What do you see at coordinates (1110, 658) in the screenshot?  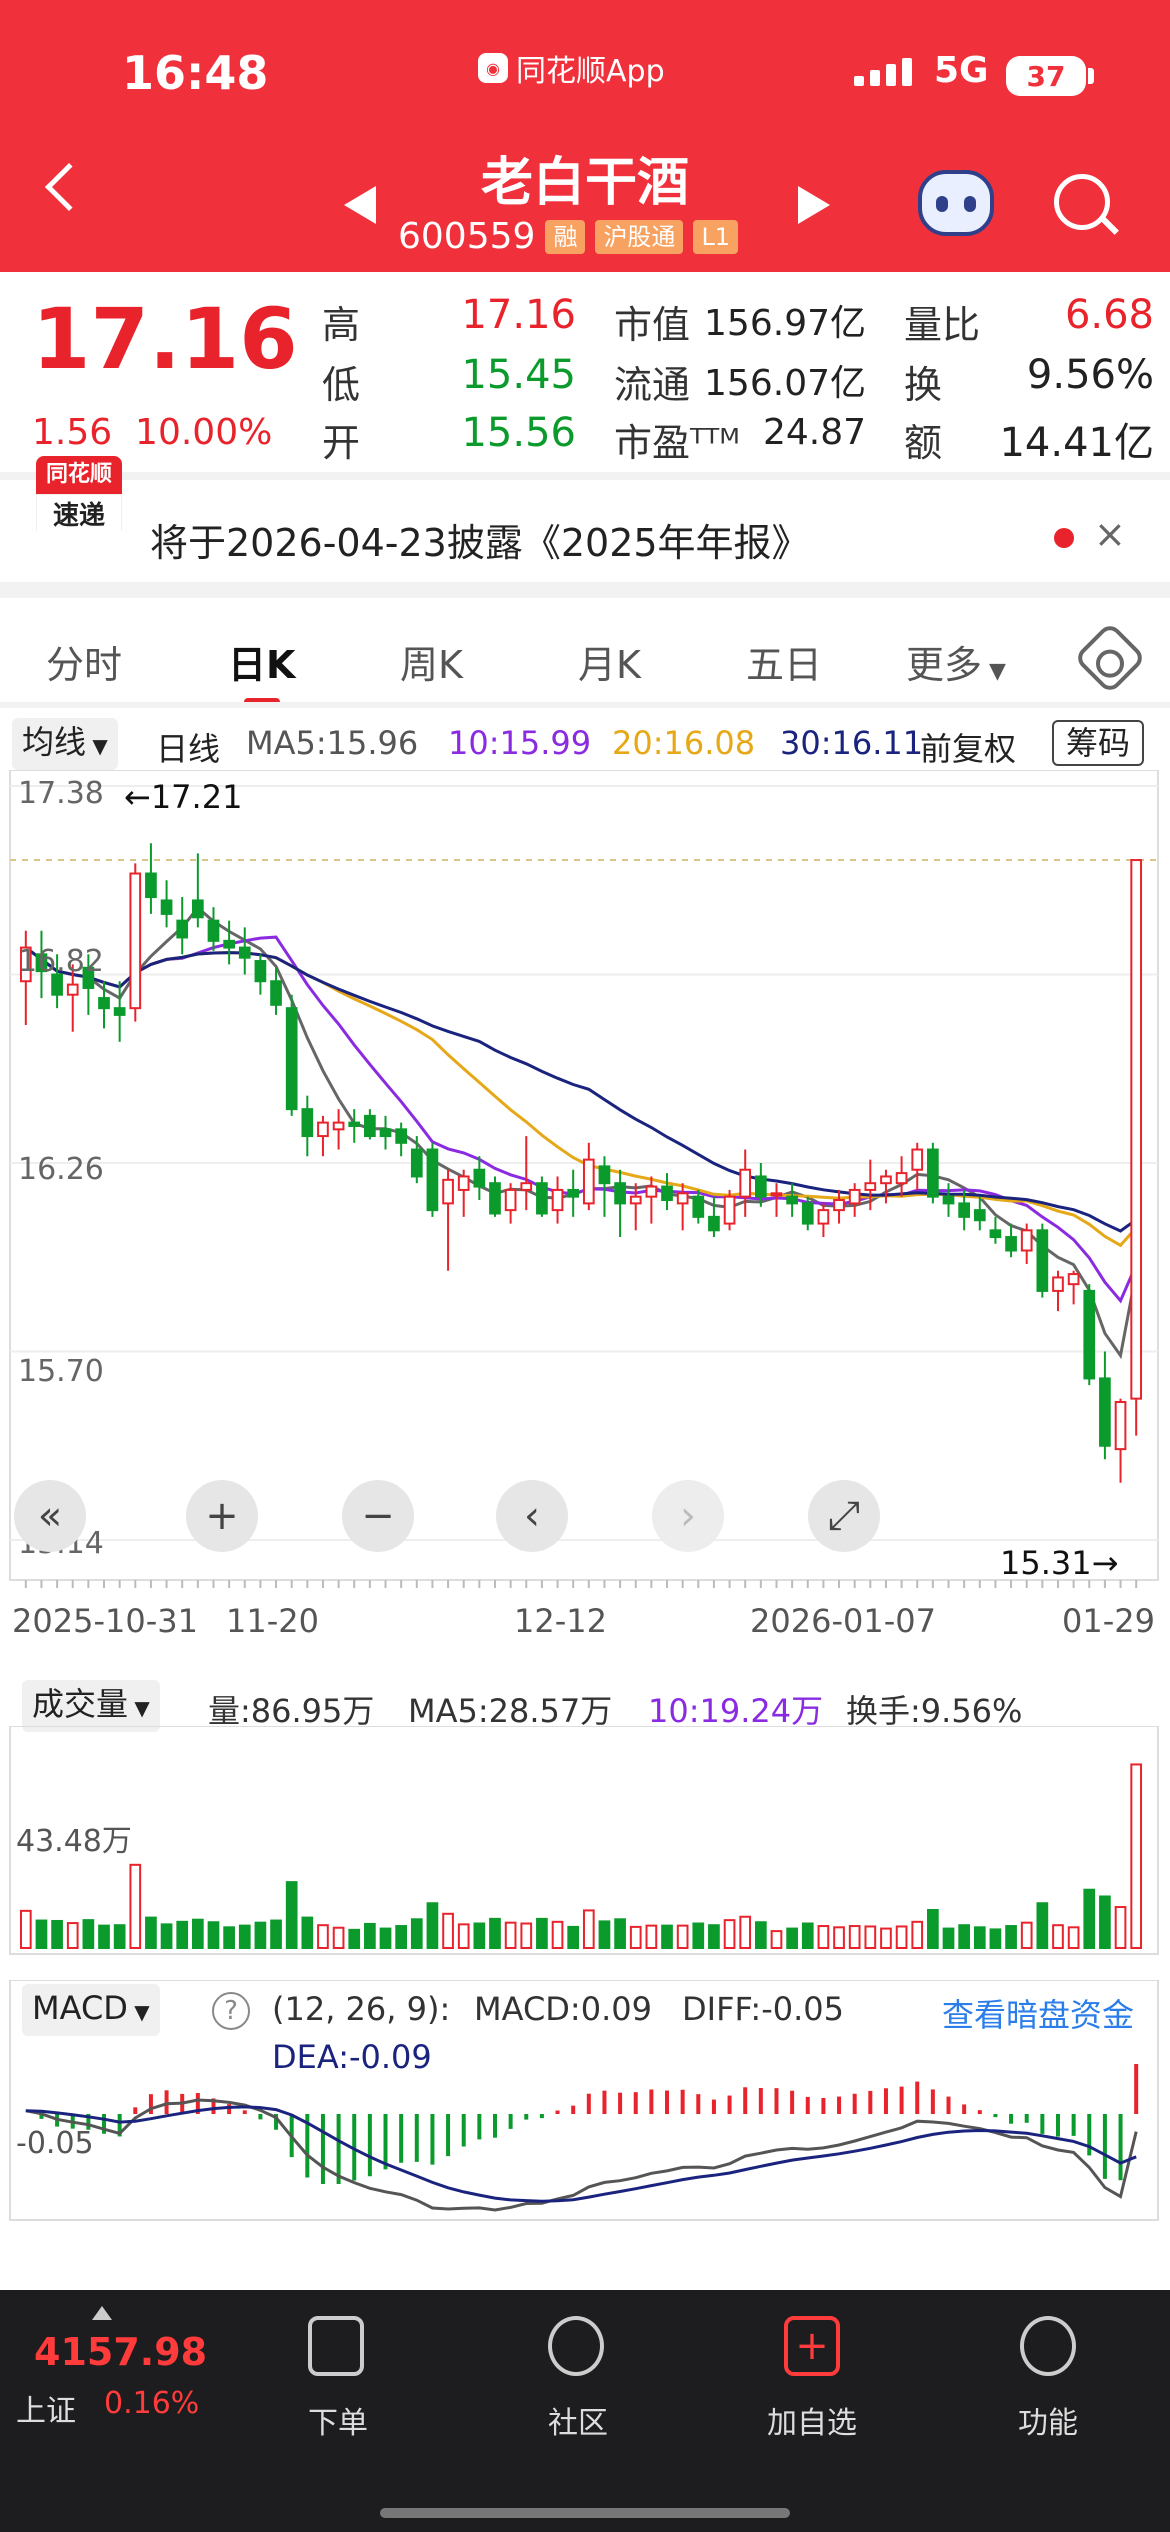 I see `settings-icon` at bounding box center [1110, 658].